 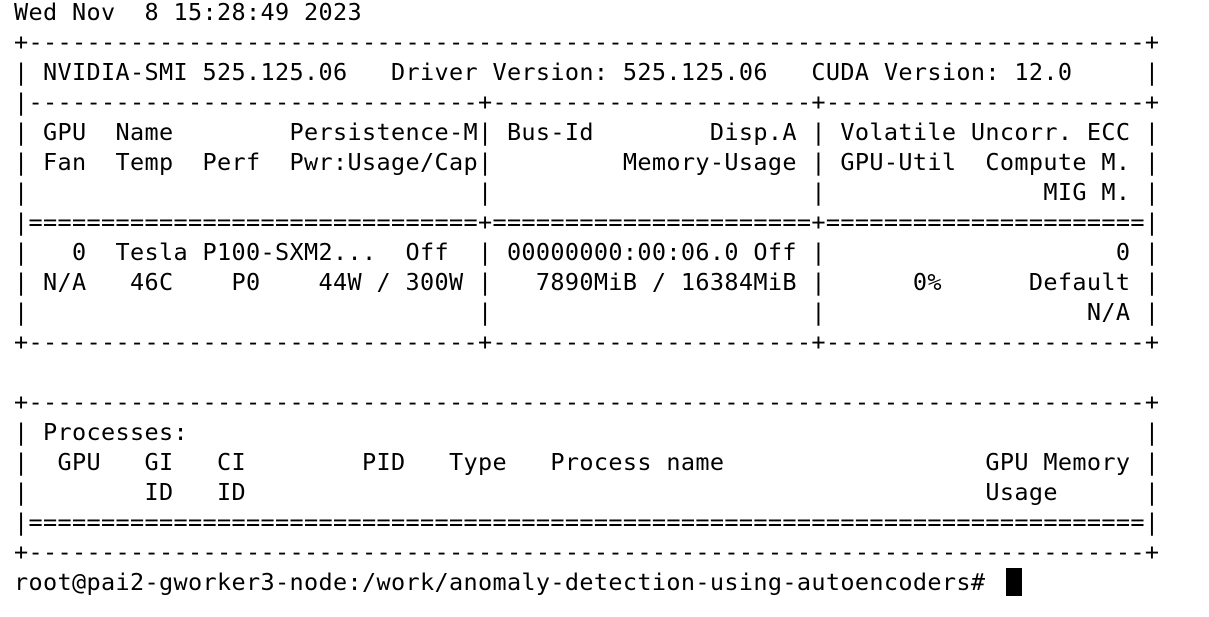 I want to click on output-line-gpu-row-3: | | | N/A |, so click(x=587, y=312).